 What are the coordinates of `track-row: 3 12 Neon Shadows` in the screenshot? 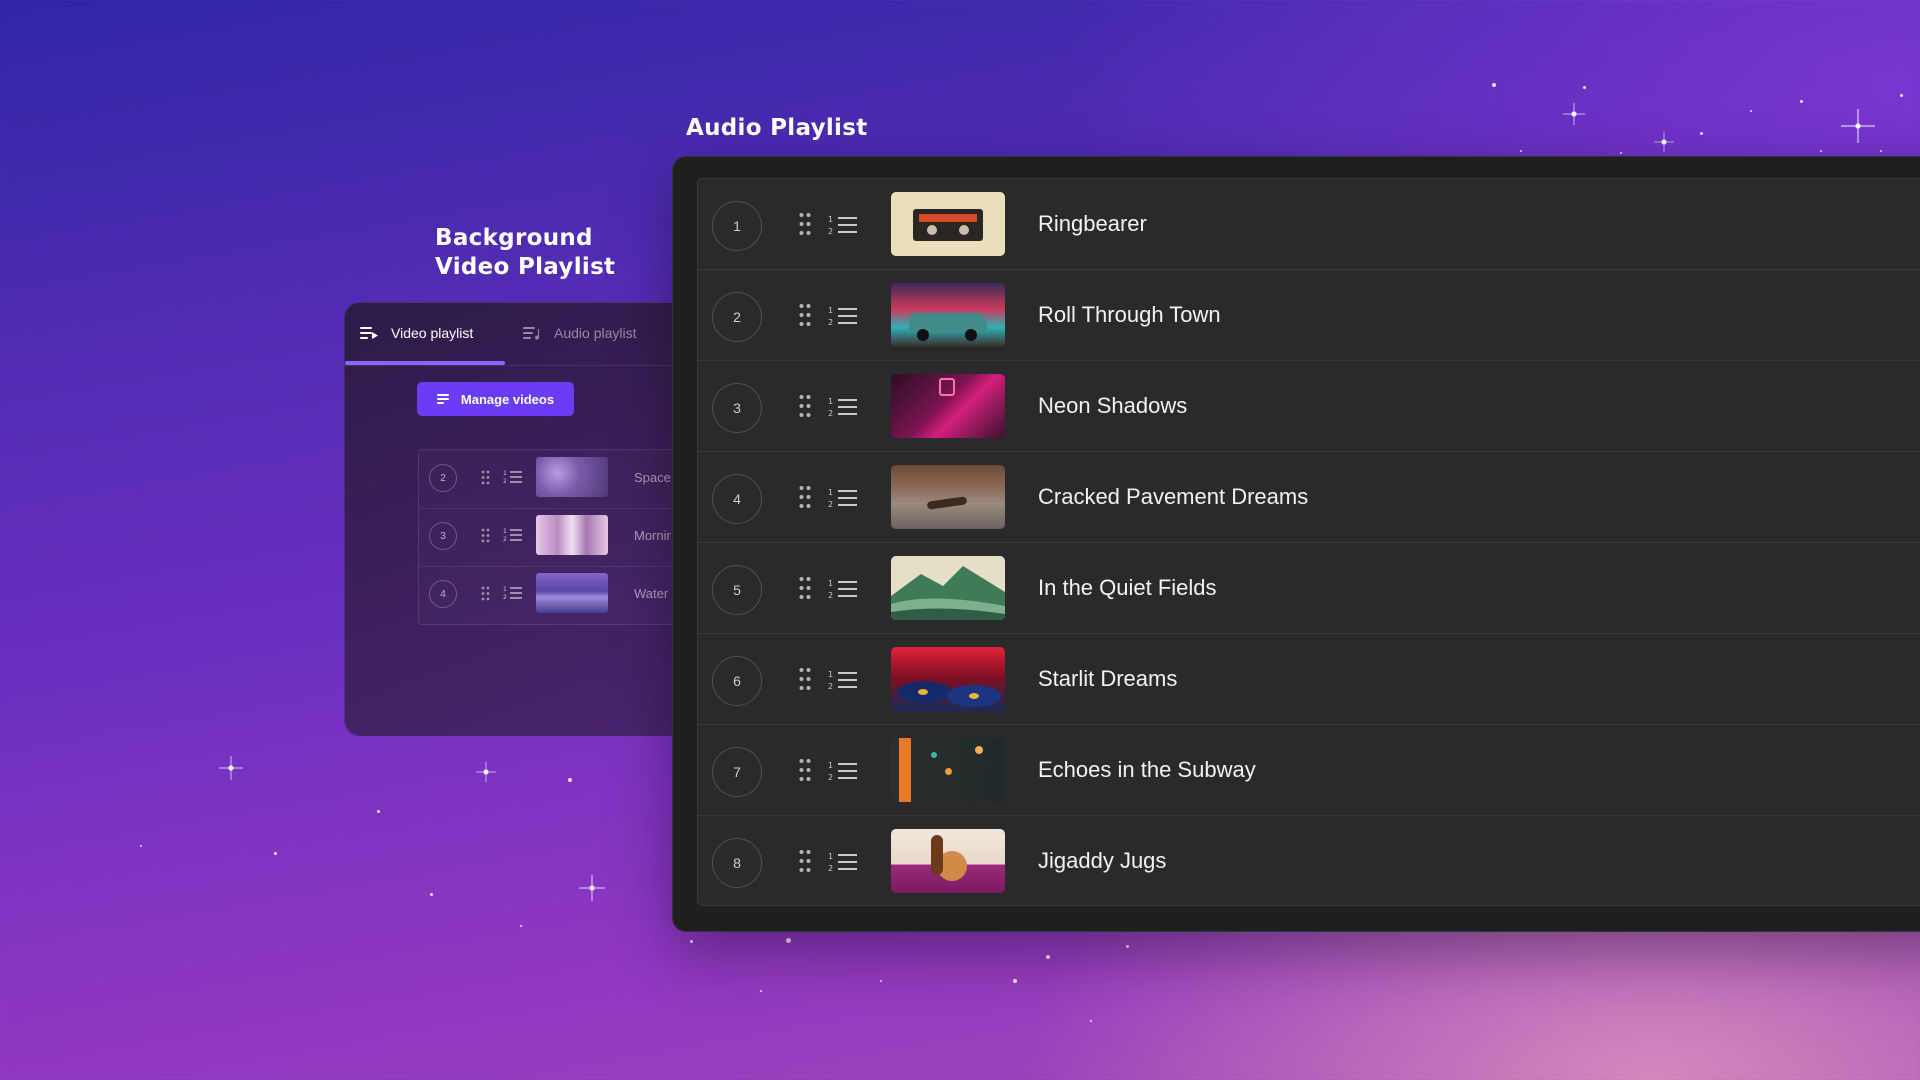 It's located at (1309, 406).